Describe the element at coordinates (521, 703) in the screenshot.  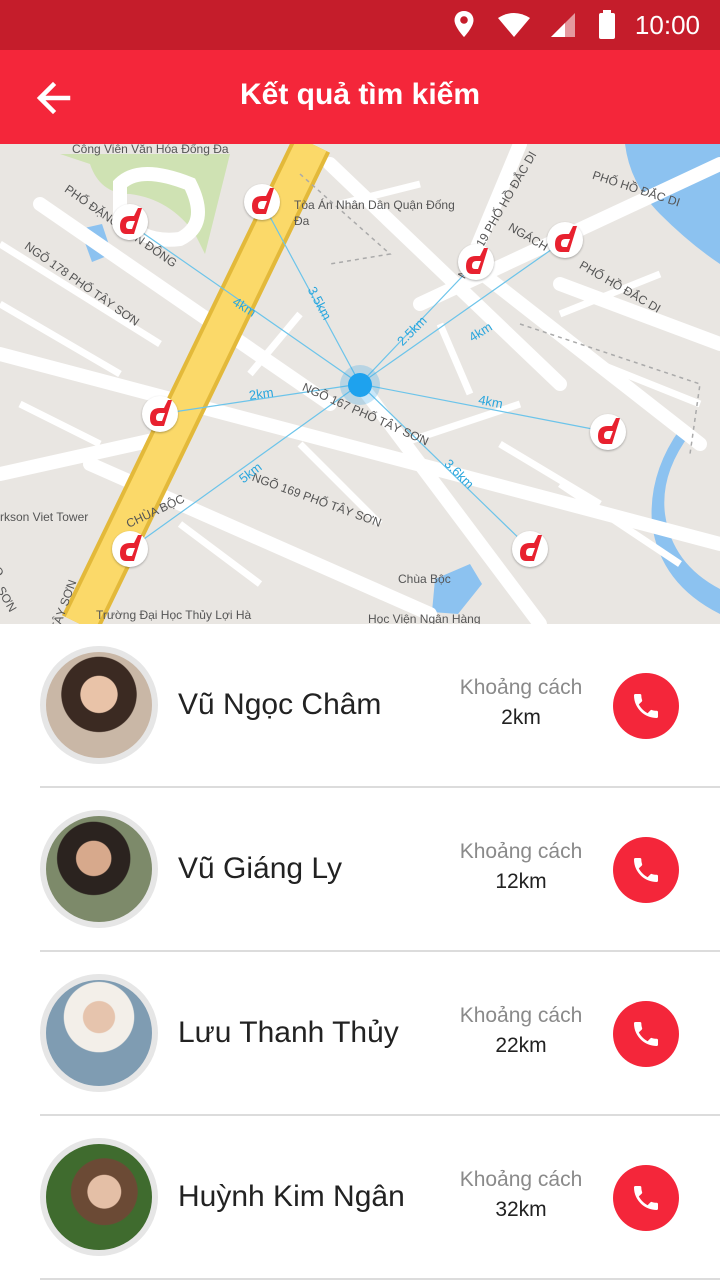
I see `distance-info: Khoảng cách 2km` at that location.